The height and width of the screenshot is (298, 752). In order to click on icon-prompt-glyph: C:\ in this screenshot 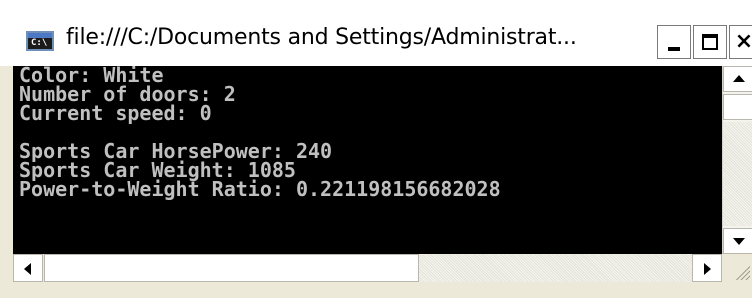, I will do `click(39, 43)`.